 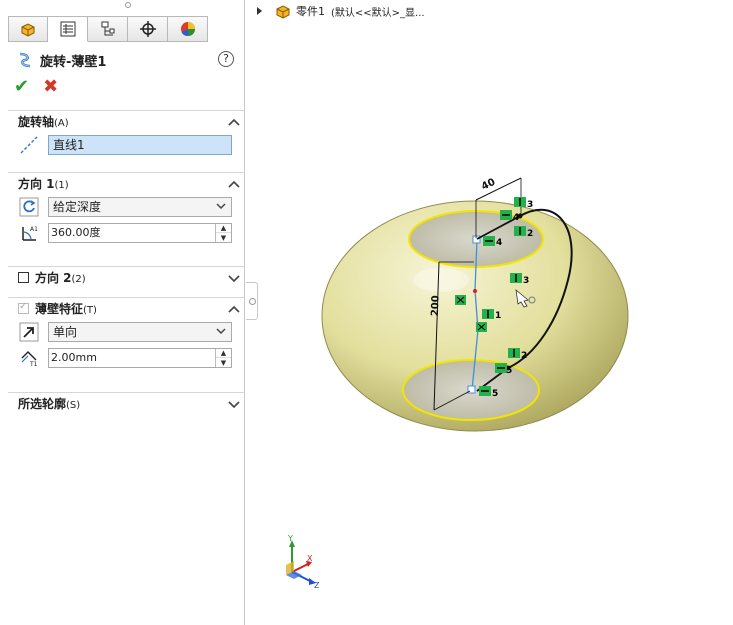 I want to click on feature-manager-icon, so click(x=28, y=30).